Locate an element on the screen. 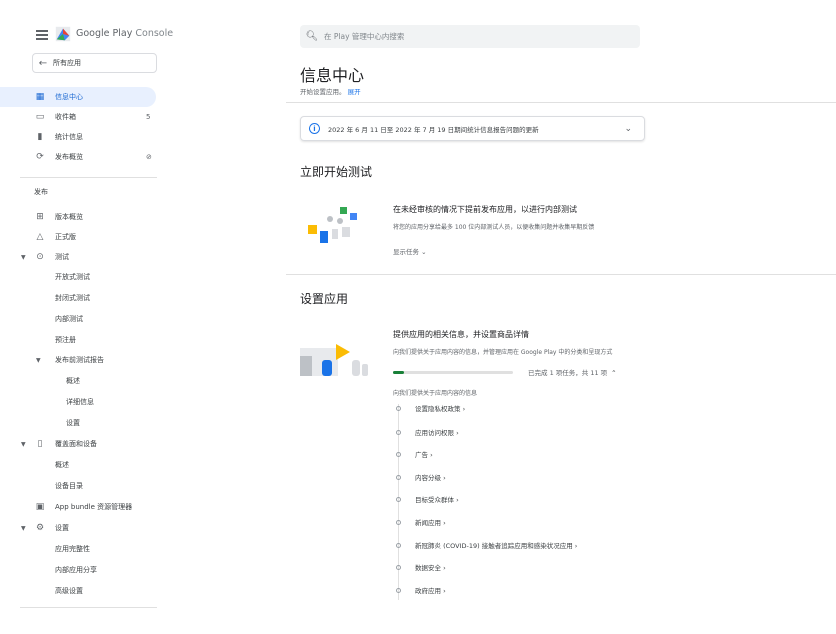 This screenshot has width=836, height=634. testing-illustration is located at coordinates (332, 225).